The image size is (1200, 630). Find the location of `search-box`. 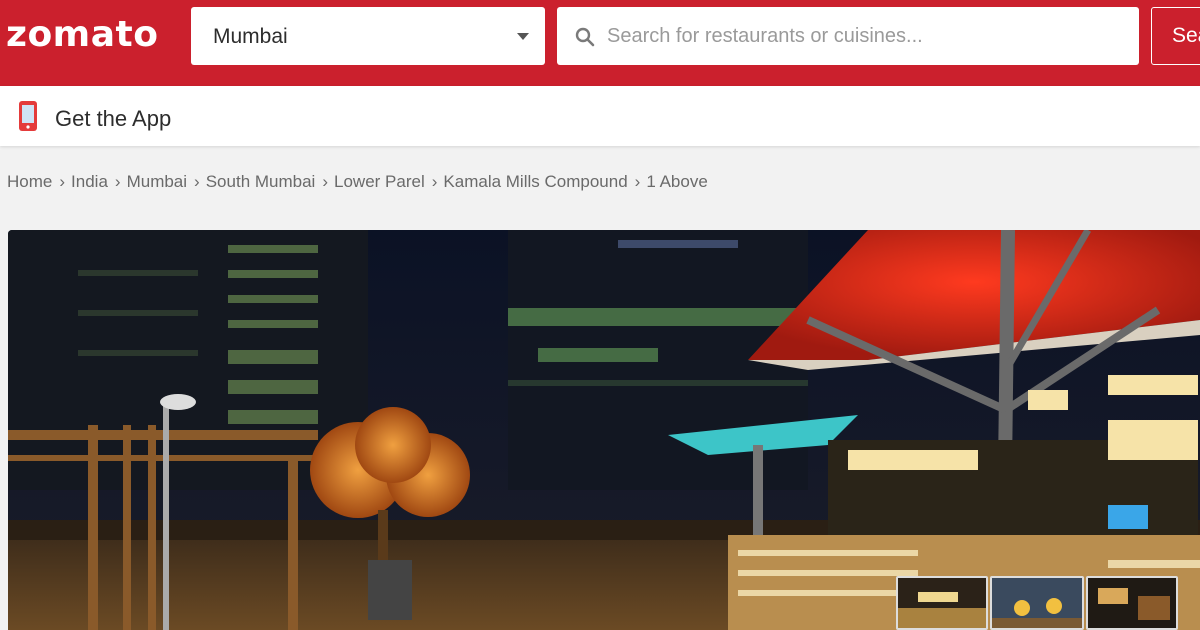

search-box is located at coordinates (848, 36).